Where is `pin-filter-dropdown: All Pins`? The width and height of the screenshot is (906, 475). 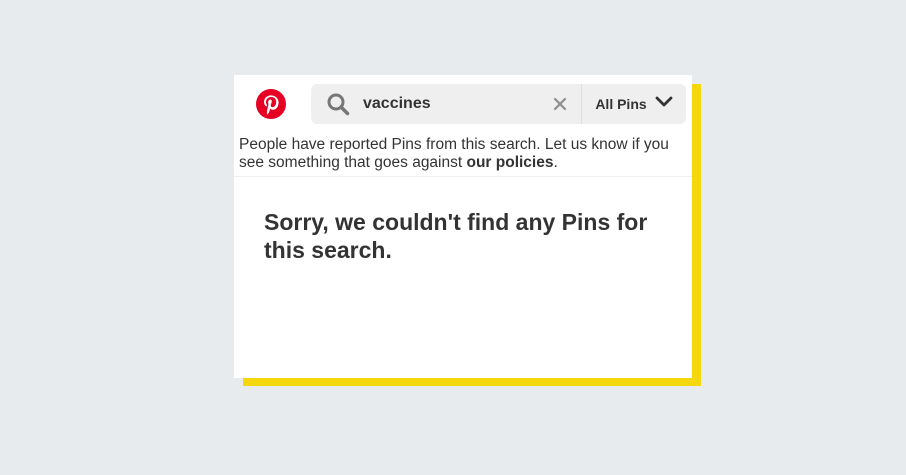
pin-filter-dropdown: All Pins is located at coordinates (634, 104).